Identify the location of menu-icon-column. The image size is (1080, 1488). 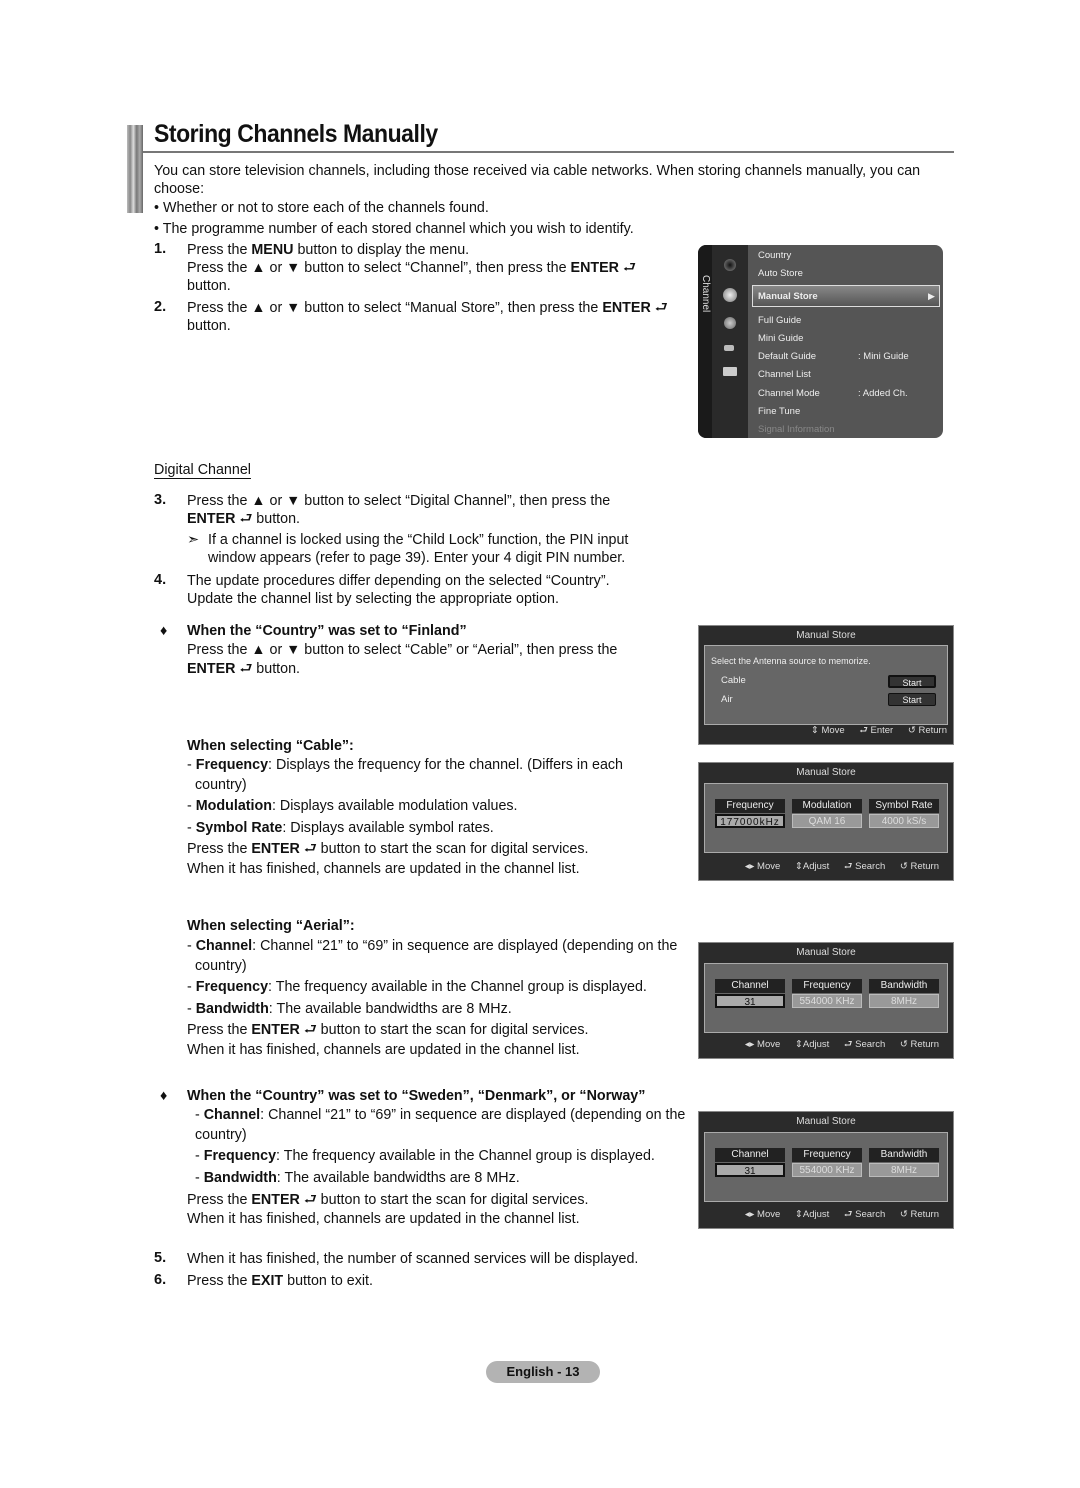
(730, 341).